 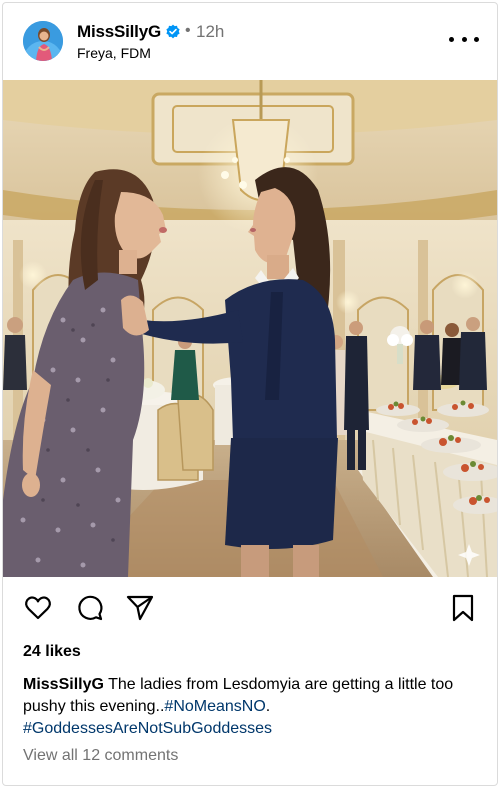 I want to click on more-horizontal-icon, so click(x=464, y=39).